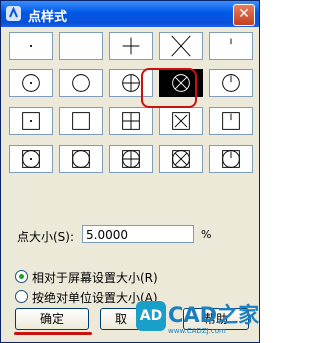 The height and width of the screenshot is (343, 320). What do you see at coordinates (81, 46) in the screenshot?
I see `point-style-none` at bounding box center [81, 46].